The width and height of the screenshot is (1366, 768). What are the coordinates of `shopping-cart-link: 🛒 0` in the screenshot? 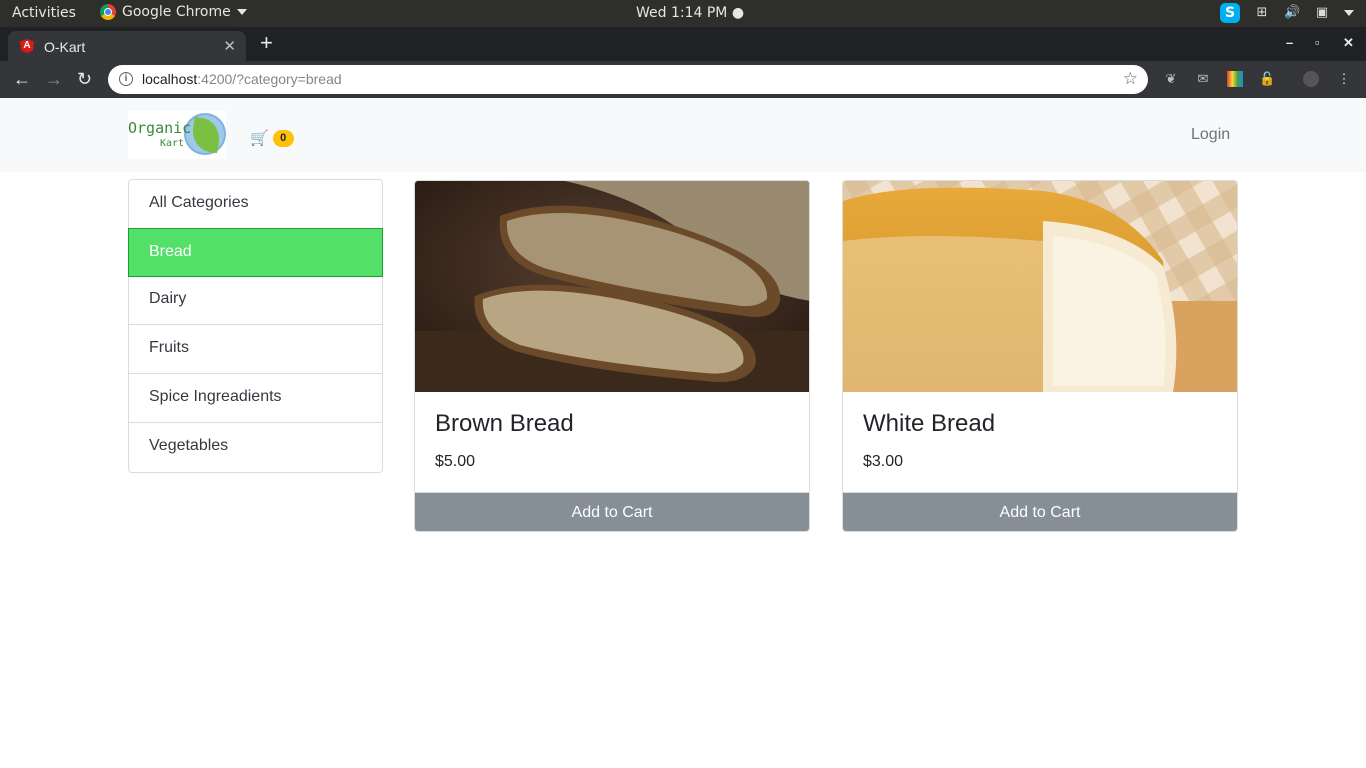 It's located at (272, 138).